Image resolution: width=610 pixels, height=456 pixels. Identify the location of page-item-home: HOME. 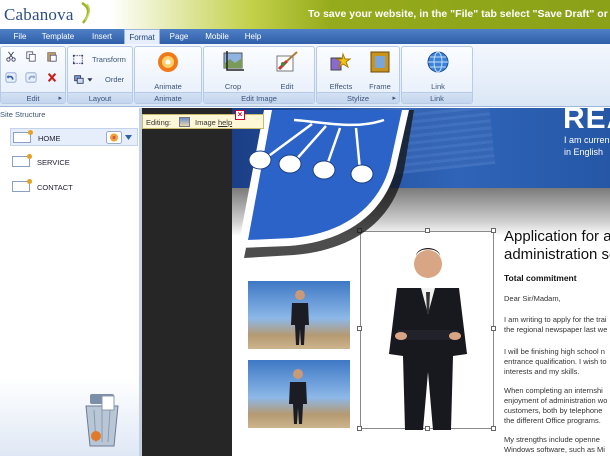
(74, 137).